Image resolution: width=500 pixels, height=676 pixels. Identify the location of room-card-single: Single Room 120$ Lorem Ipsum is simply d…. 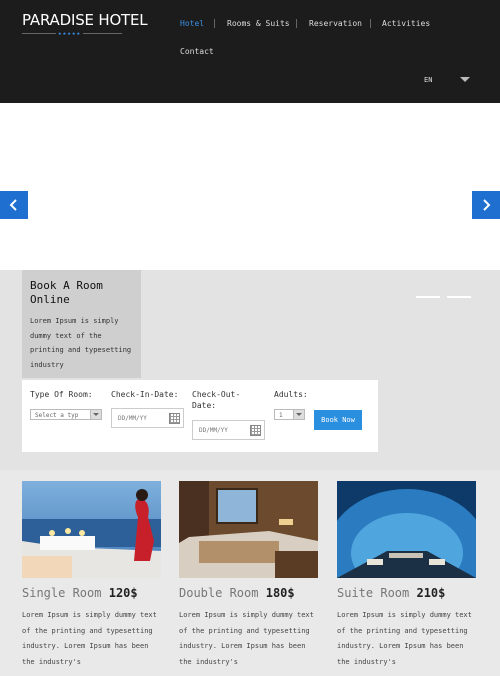
(91, 573).